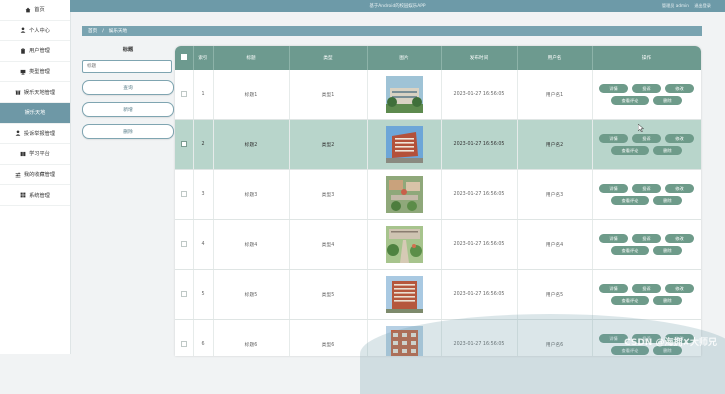 The width and height of the screenshot is (725, 394). I want to click on sidebar-item-2: 用户管理, so click(35, 51).